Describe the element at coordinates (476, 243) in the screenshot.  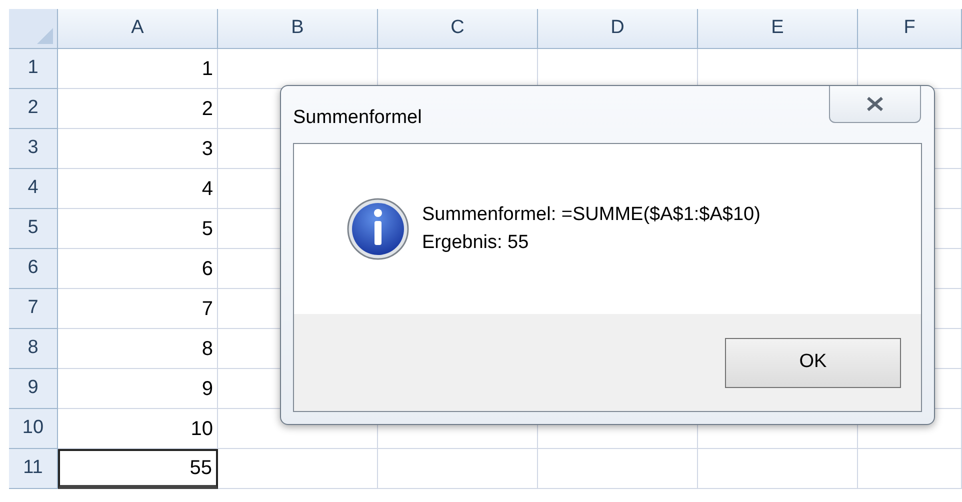
I see `message-text: Ergebnis: 55` at that location.